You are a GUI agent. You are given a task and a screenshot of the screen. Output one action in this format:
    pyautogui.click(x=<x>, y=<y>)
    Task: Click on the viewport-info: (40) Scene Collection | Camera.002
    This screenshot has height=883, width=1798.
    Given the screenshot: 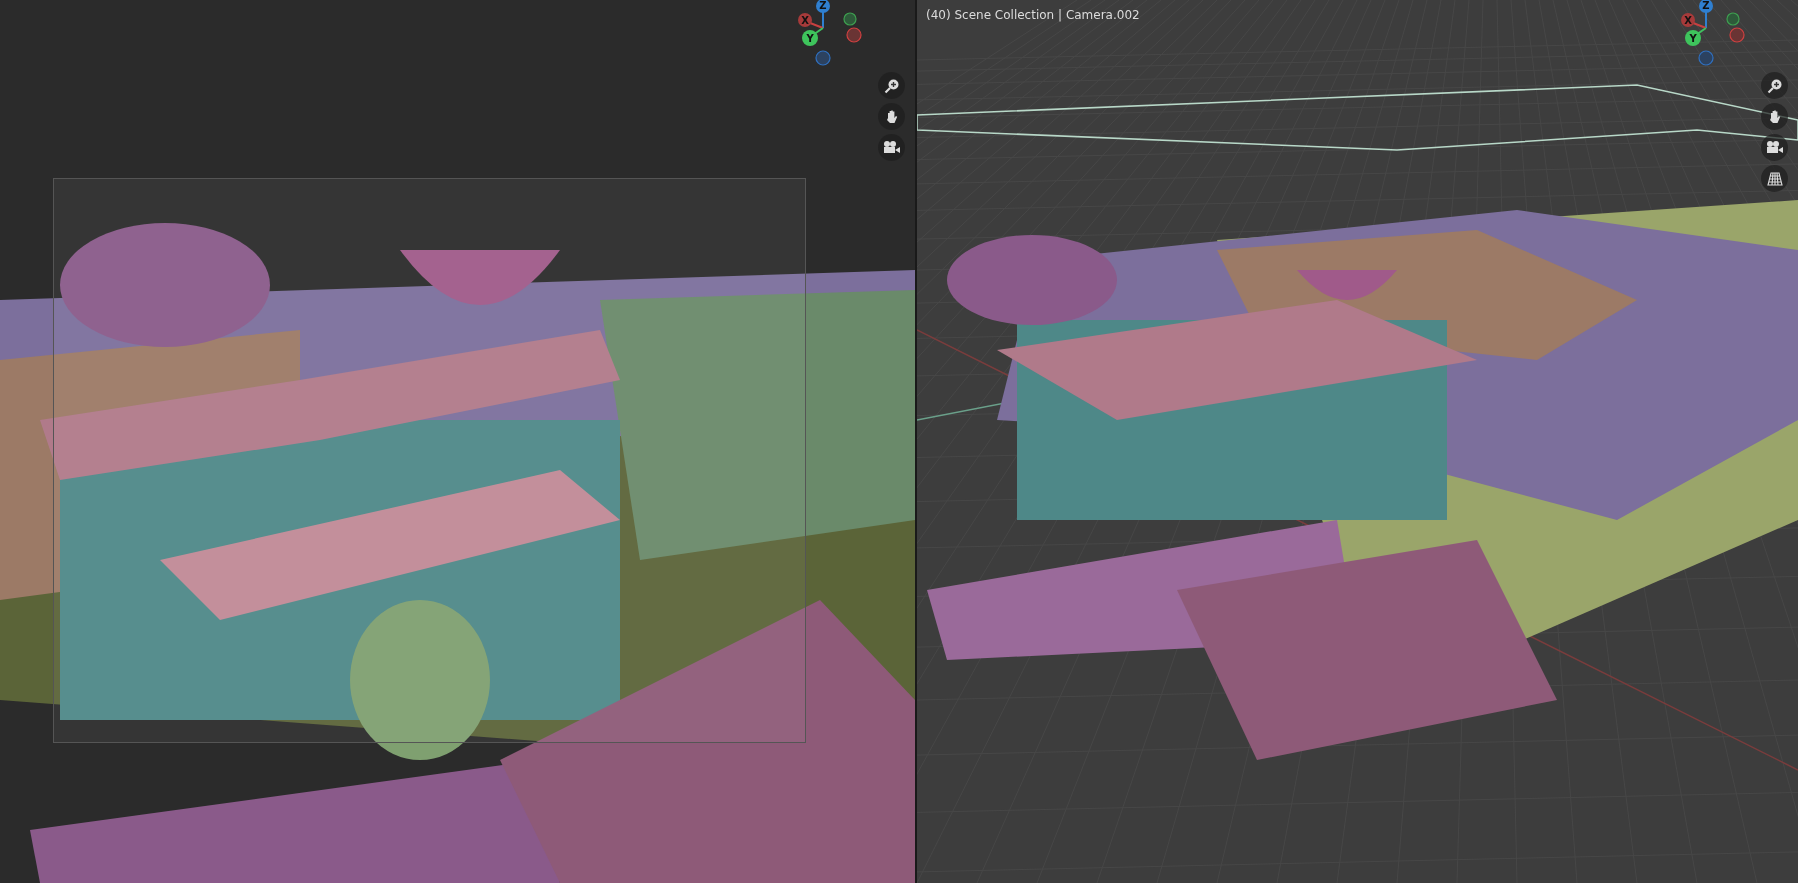 What is the action you would take?
    pyautogui.click(x=1033, y=15)
    